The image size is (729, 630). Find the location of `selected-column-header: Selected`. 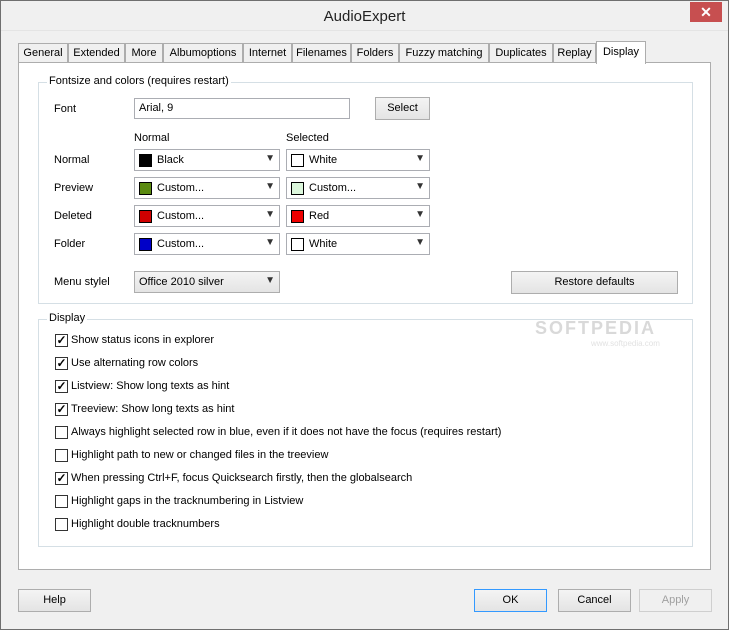

selected-column-header: Selected is located at coordinates (307, 138).